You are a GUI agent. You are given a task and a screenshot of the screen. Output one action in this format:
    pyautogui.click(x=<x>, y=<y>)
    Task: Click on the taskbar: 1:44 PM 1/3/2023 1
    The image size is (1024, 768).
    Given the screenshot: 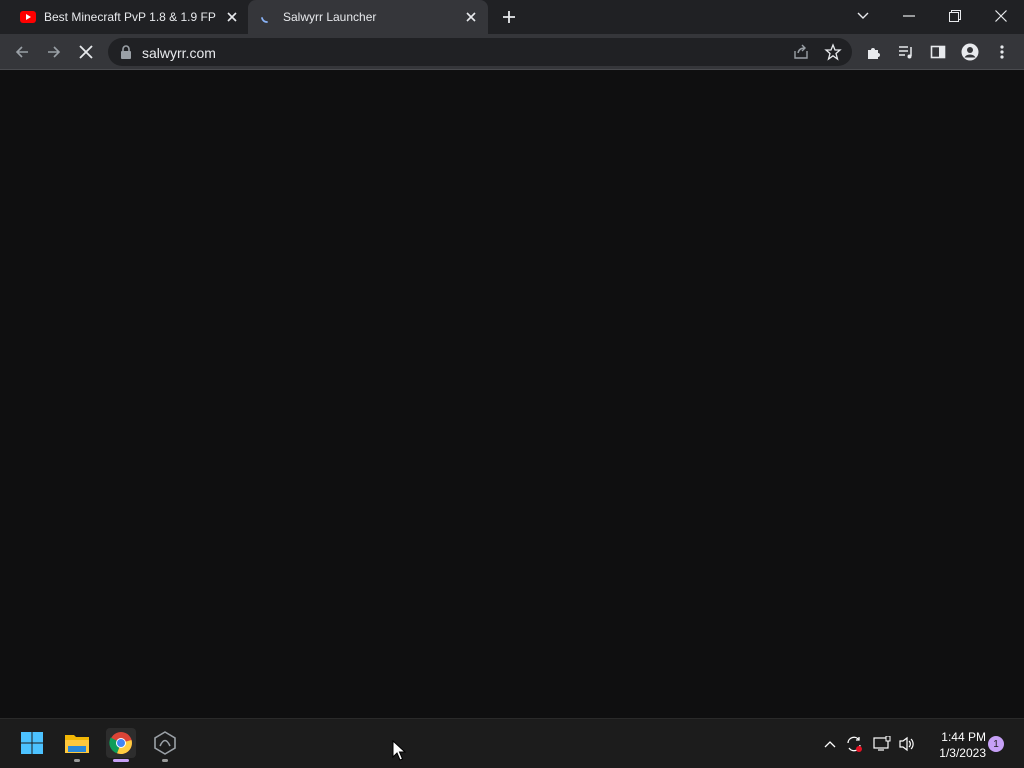 What is the action you would take?
    pyautogui.click(x=512, y=743)
    